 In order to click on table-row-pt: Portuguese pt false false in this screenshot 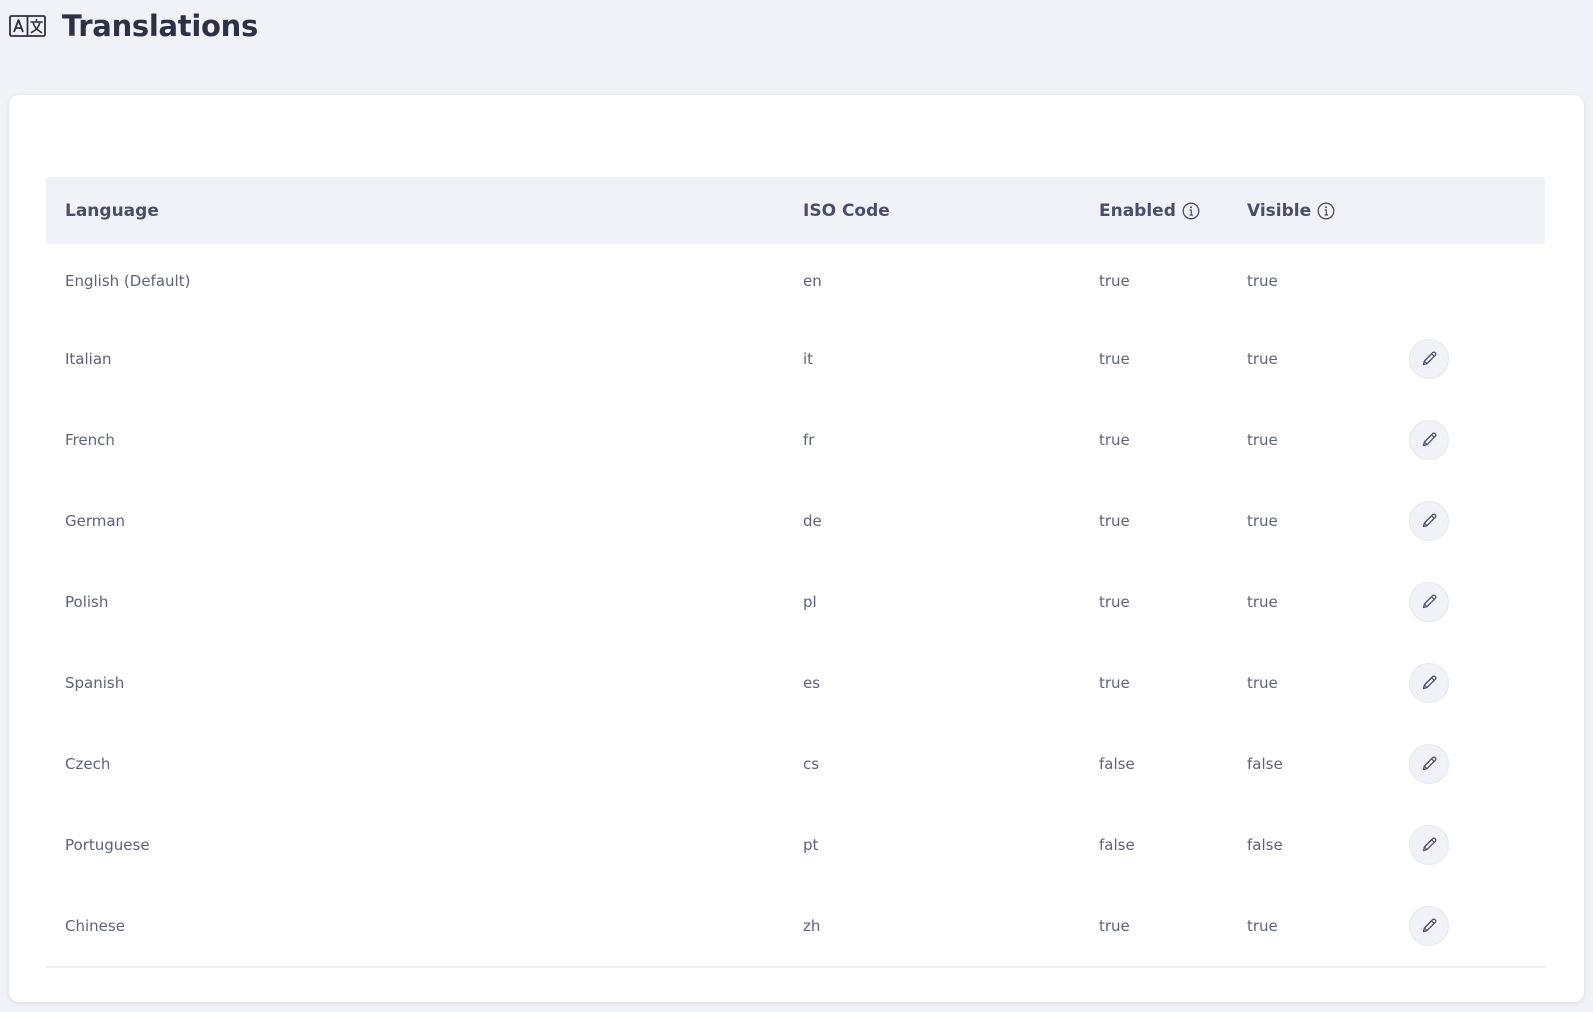, I will do `click(795, 844)`.